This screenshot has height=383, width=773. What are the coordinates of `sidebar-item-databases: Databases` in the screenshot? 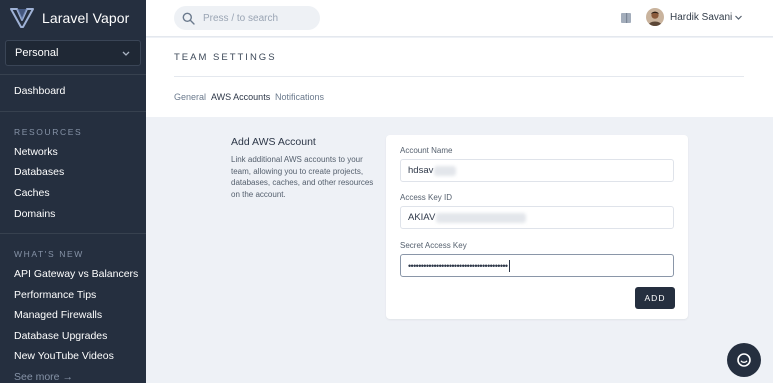 It's located at (39, 172).